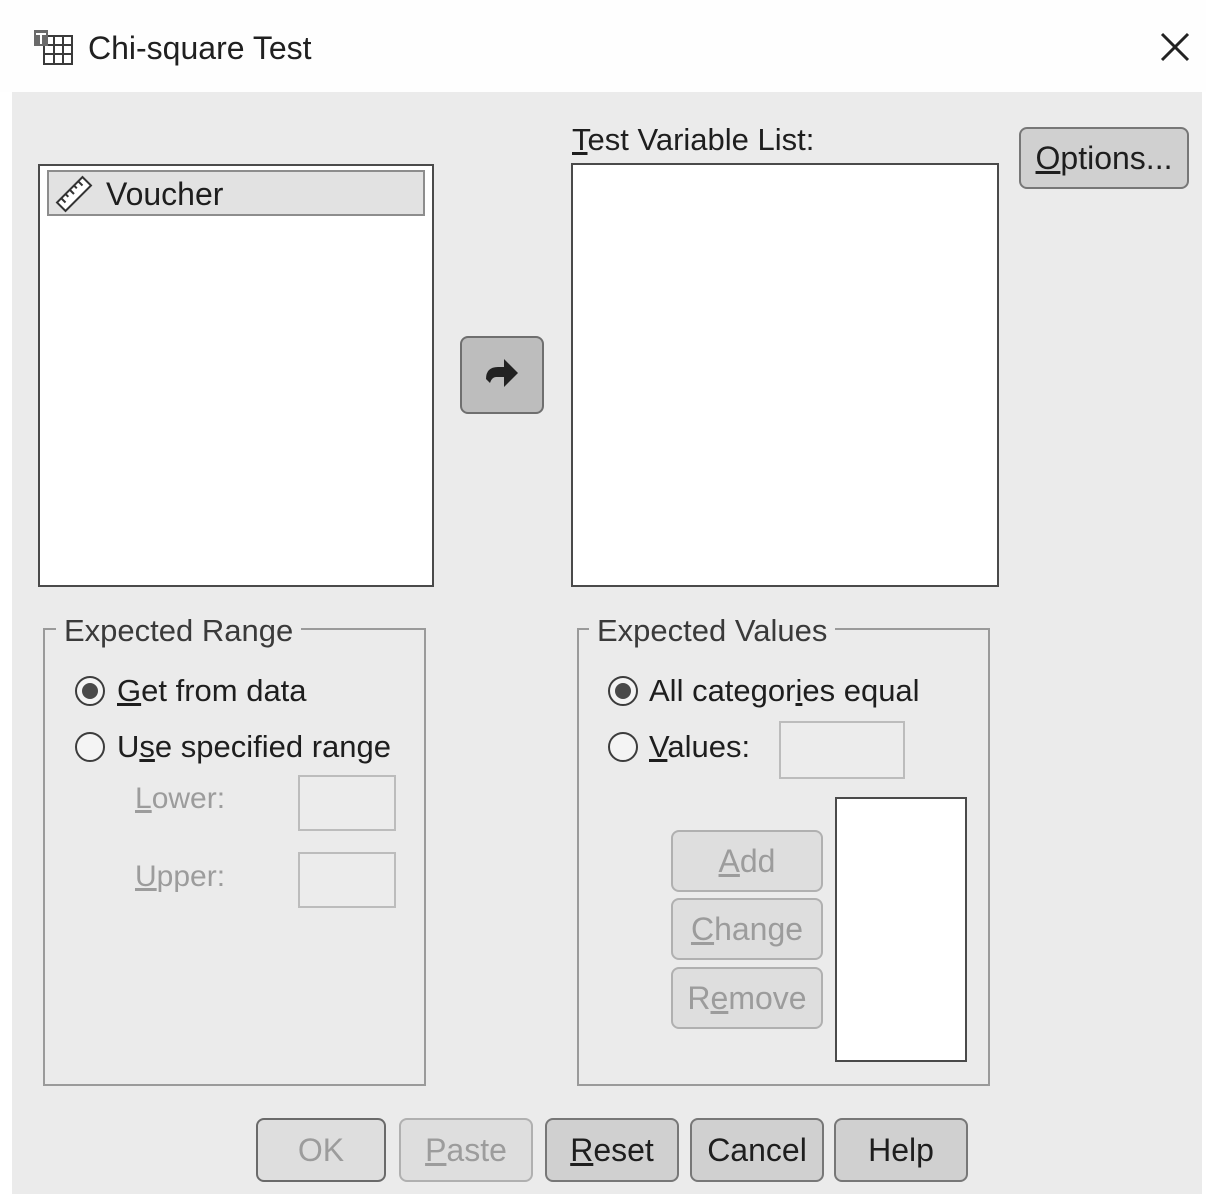  Describe the element at coordinates (74, 194) in the screenshot. I see `scale-variable-ruler-icon` at that location.